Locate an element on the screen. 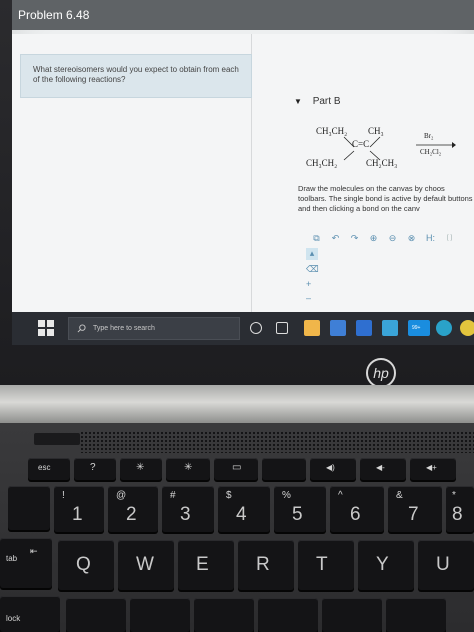 This screenshot has width=474, height=632. key-w: W is located at coordinates (146, 565).